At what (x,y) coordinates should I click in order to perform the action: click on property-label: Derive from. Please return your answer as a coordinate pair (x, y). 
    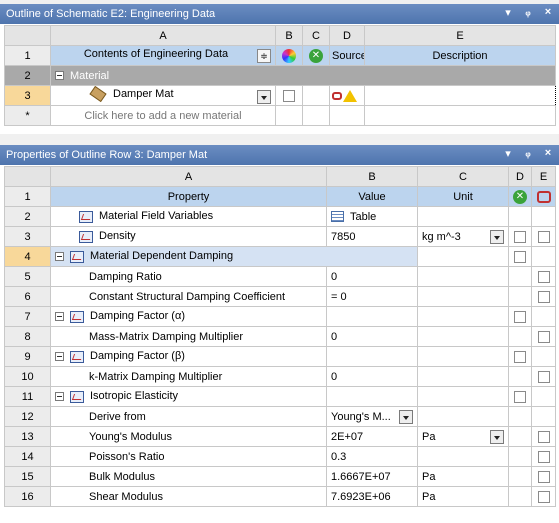
    Looking at the image, I should click on (188, 416).